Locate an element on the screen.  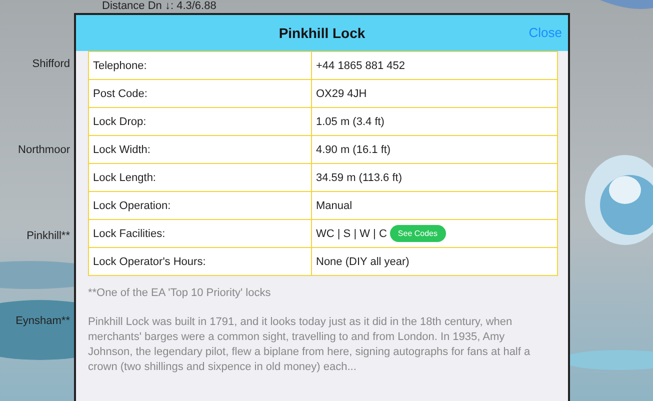
field-value: 4.90 m (16.1 ft) is located at coordinates (435, 150).